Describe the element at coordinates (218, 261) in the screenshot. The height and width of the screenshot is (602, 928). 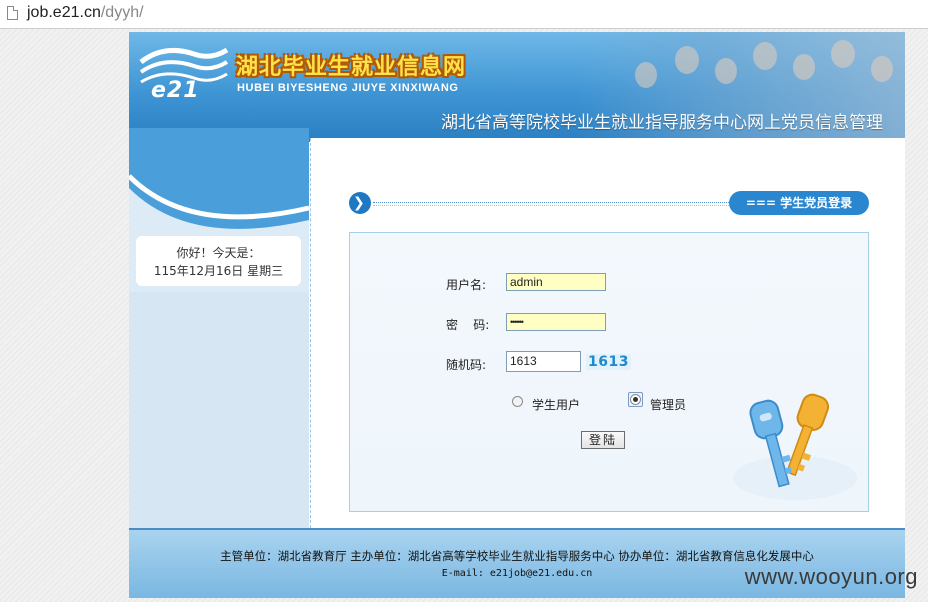
I see `date-card: 你好！今天是： 115年12月16日 星期三` at that location.